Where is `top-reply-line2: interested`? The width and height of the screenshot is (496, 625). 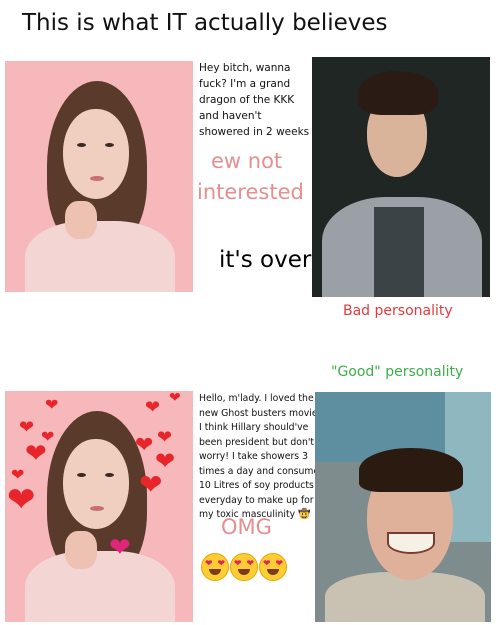
top-reply-line2: interested is located at coordinates (250, 192).